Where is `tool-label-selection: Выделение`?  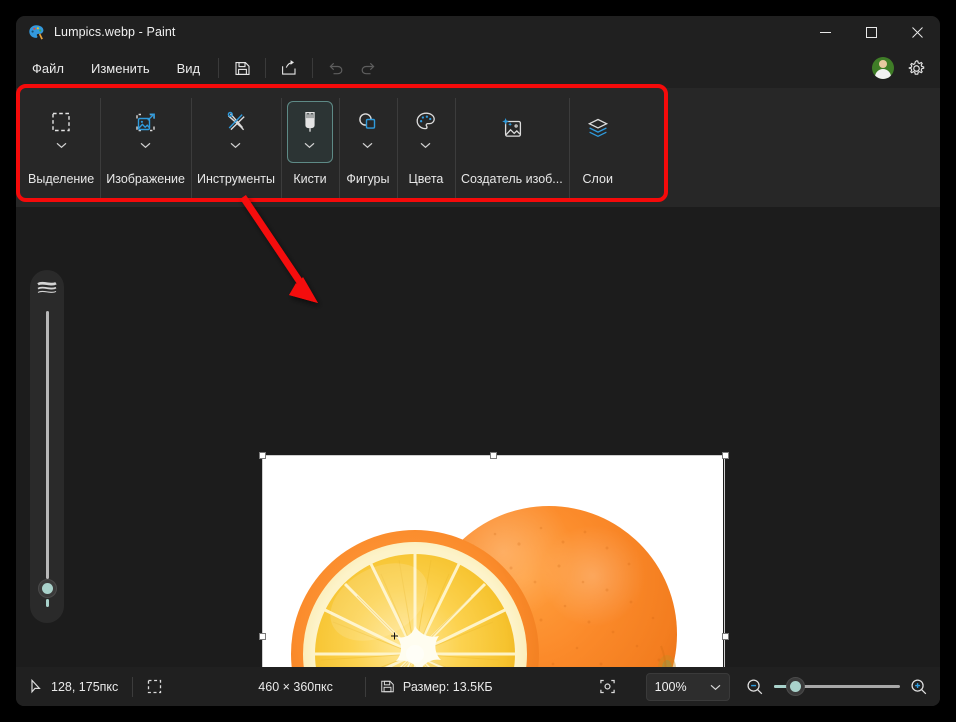
tool-label-selection: Выделение is located at coordinates (61, 179).